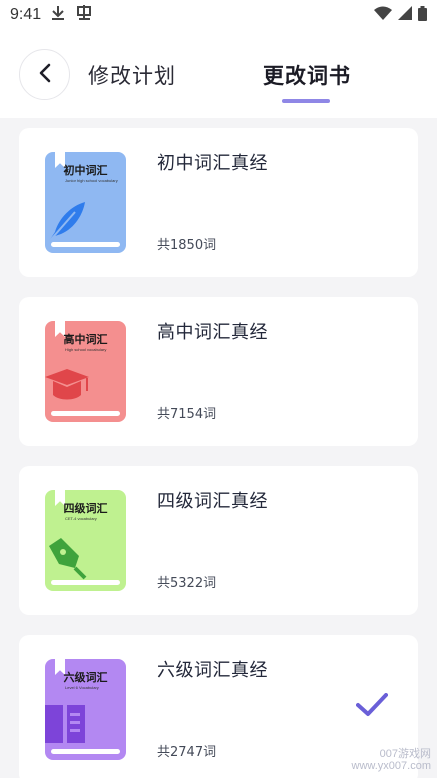 Image resolution: width=437 pixels, height=778 pixels. I want to click on word-count: 共5322词, so click(187, 583).